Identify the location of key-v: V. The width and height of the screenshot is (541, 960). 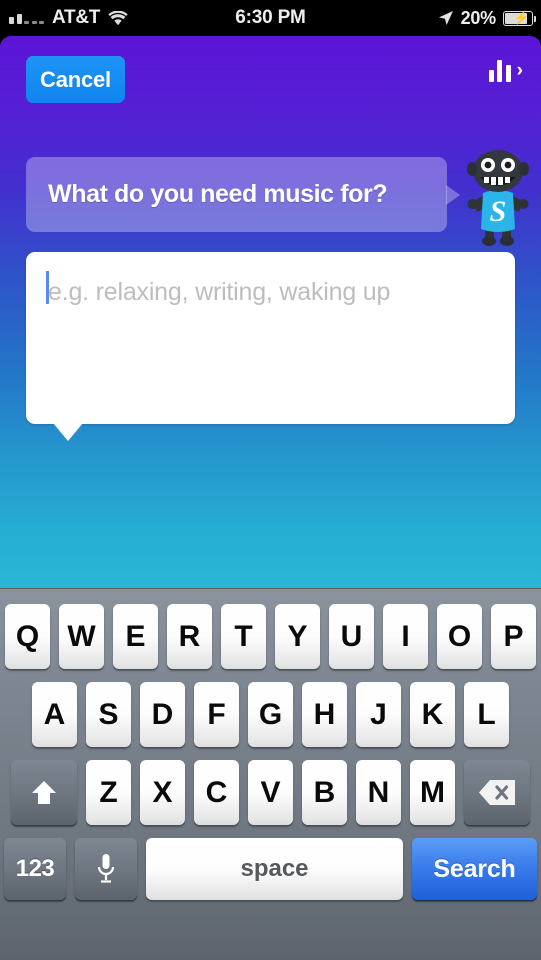
(270, 792).